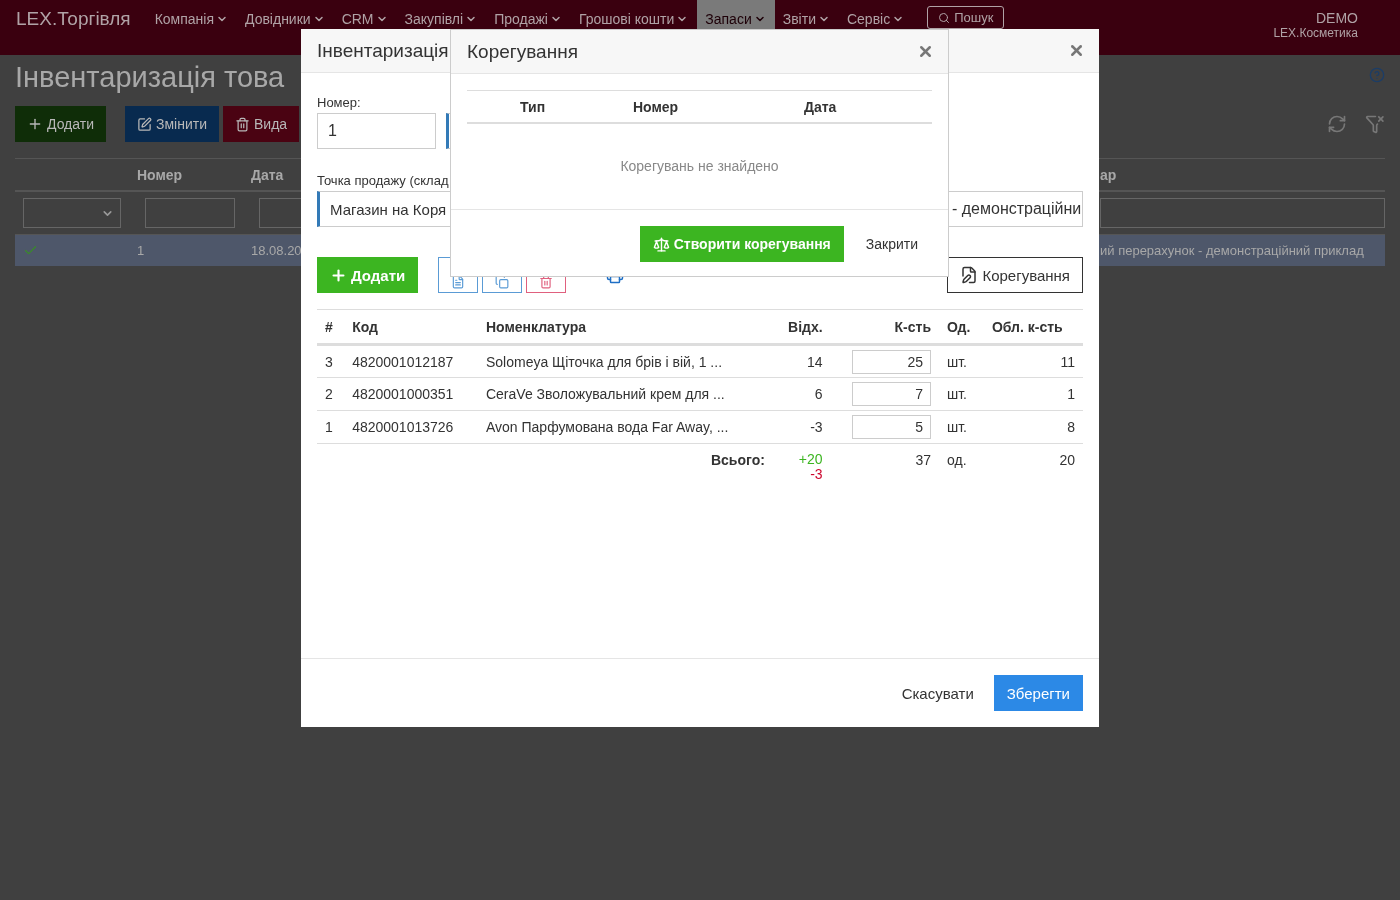 This screenshot has height=900, width=1400. I want to click on quantity-field: 5, so click(891, 427).